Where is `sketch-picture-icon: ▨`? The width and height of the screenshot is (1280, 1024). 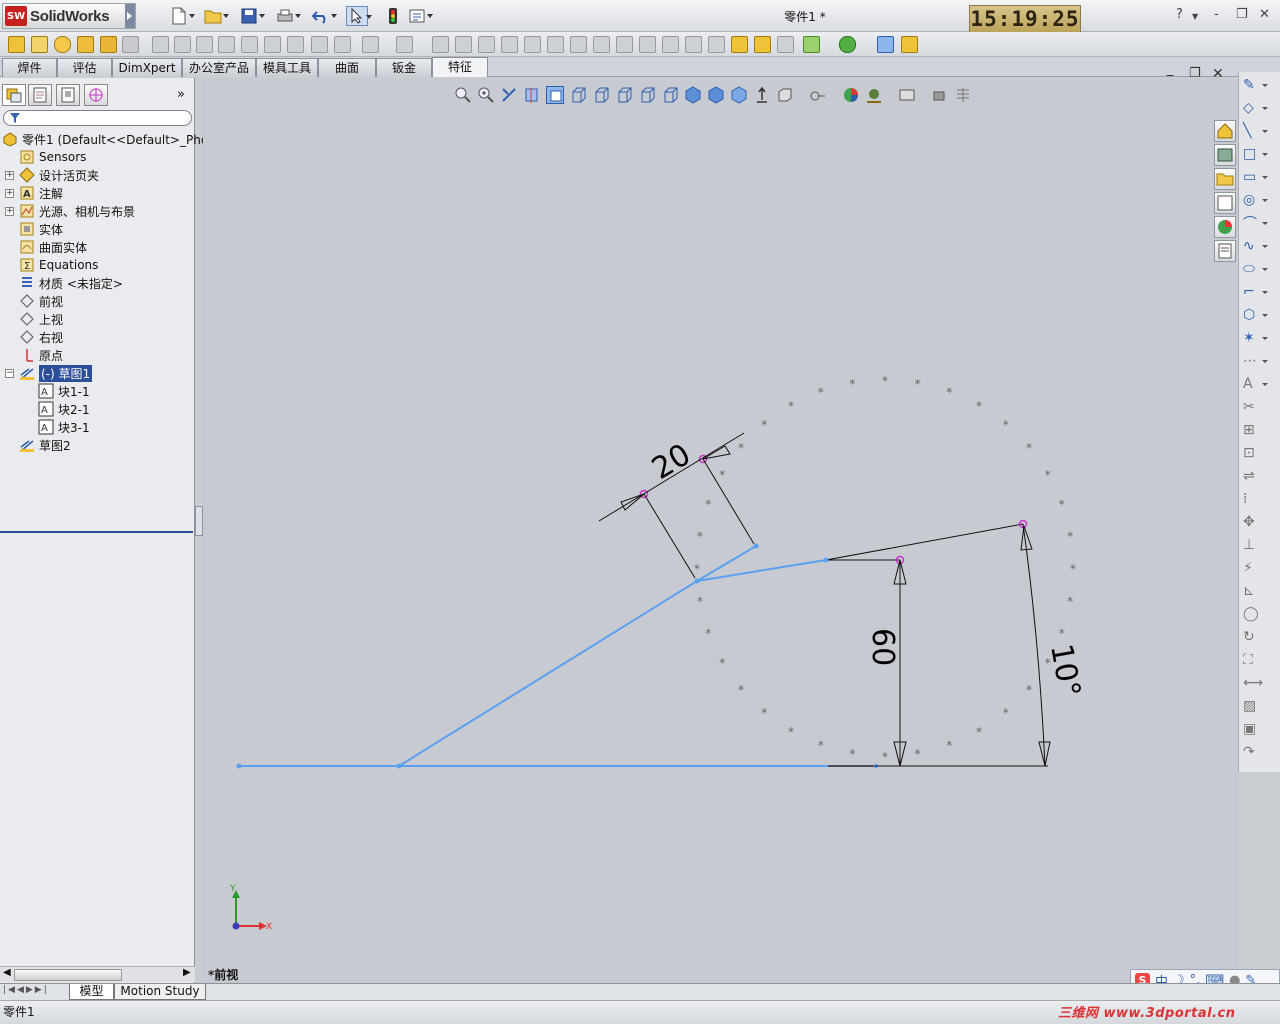 sketch-picture-icon: ▨ is located at coordinates (1258, 706).